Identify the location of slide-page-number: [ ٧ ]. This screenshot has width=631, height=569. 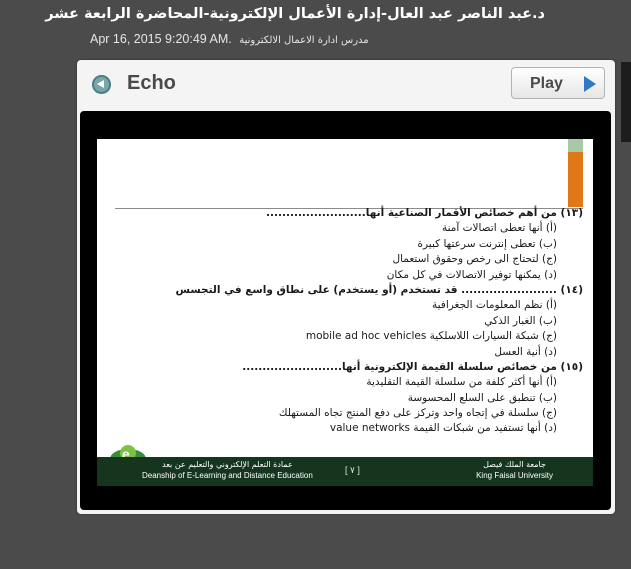
(352, 470).